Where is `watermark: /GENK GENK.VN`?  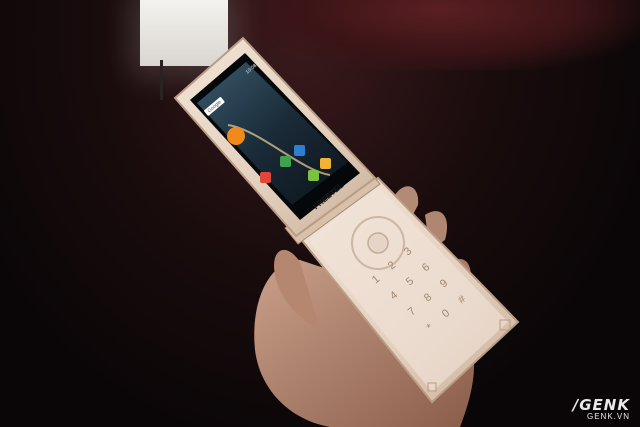
watermark: /GENK GENK.VN is located at coordinates (601, 408).